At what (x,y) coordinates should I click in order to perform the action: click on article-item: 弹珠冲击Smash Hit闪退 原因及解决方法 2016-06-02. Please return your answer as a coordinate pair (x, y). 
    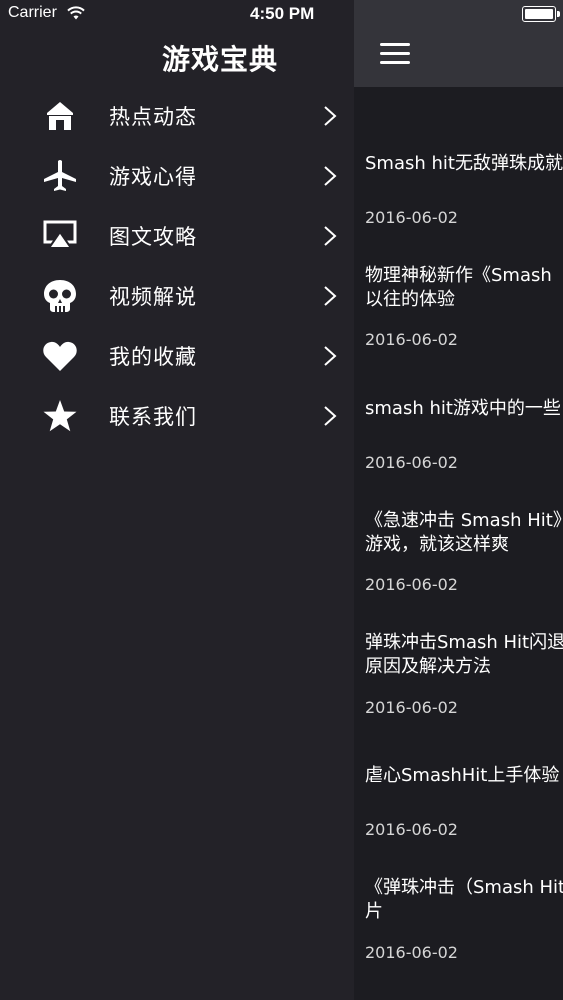
    Looking at the image, I should click on (458, 651).